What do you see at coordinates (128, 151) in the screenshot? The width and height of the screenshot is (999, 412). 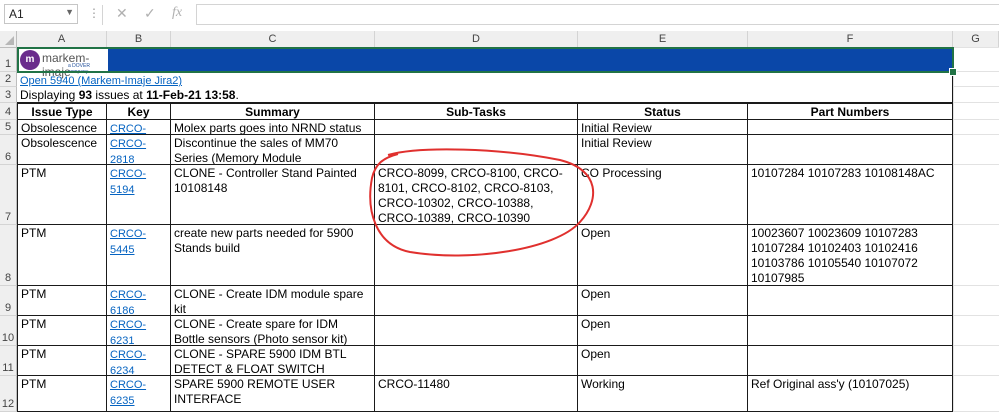 I see `issue-key-link: CRCO-2818` at bounding box center [128, 151].